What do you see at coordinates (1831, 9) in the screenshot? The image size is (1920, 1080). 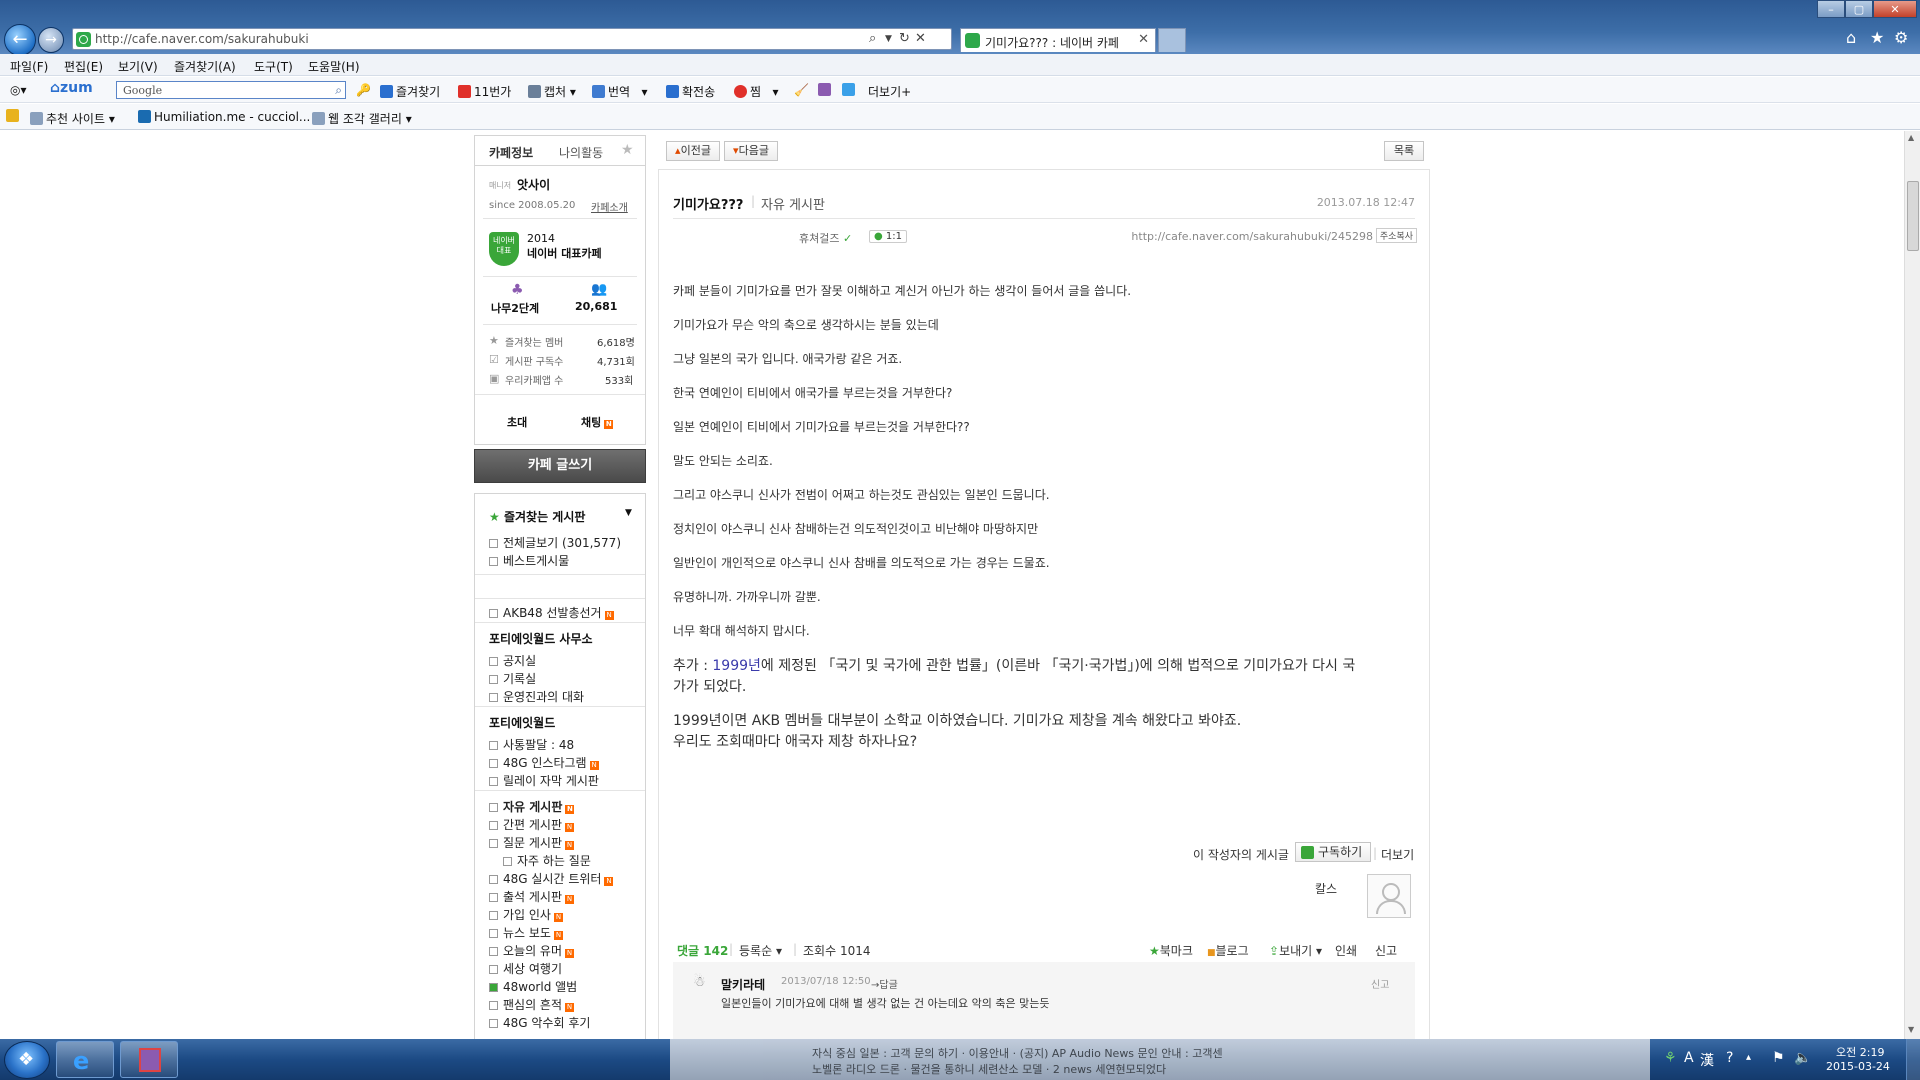 I see `minimize-button: –` at bounding box center [1831, 9].